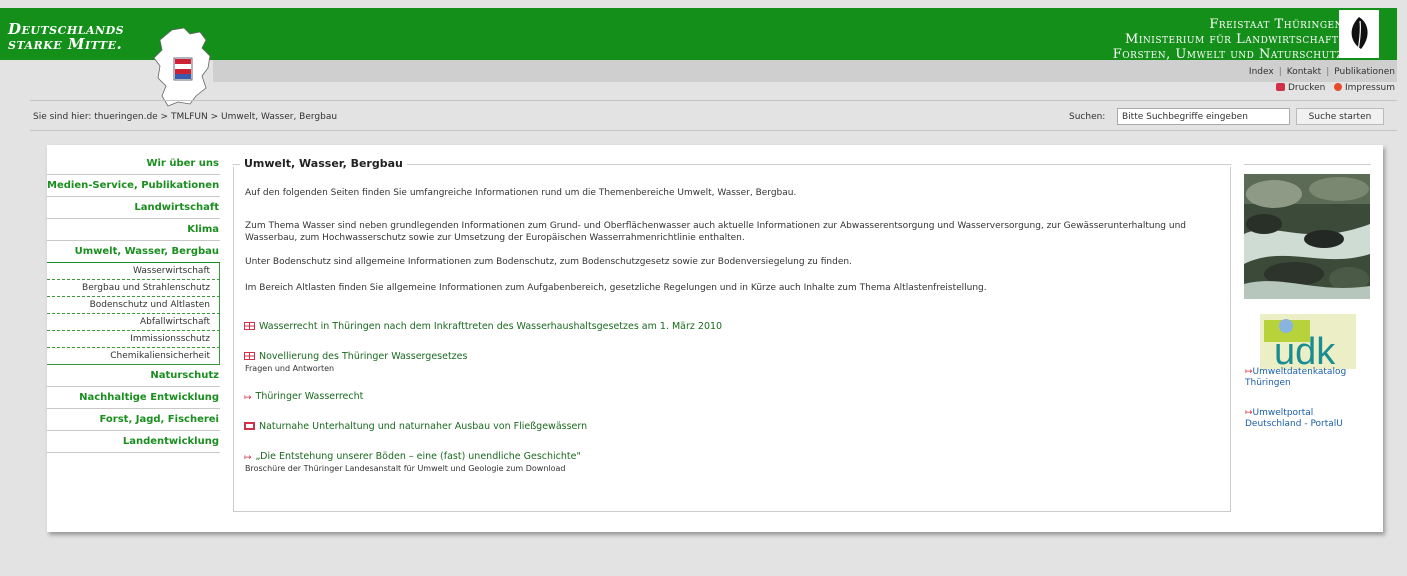 This screenshot has height=576, width=1407. What do you see at coordinates (133, 288) in the screenshot?
I see `subnav-item-bergbau: Bergbau und Strahlenschutz` at bounding box center [133, 288].